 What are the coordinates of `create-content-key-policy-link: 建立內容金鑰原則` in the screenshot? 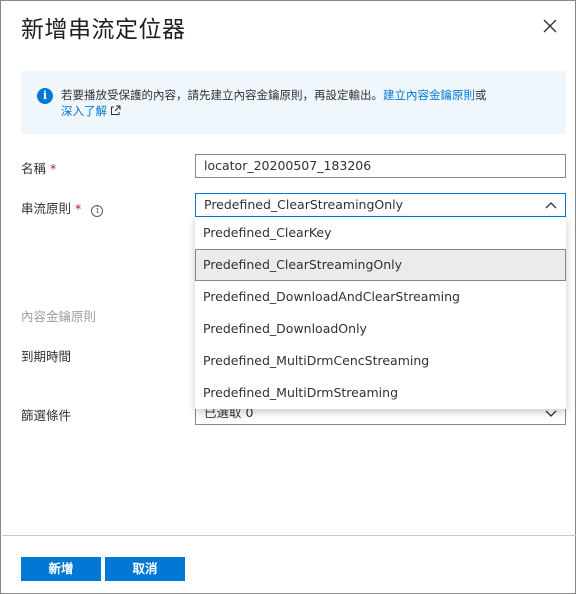 It's located at (429, 95).